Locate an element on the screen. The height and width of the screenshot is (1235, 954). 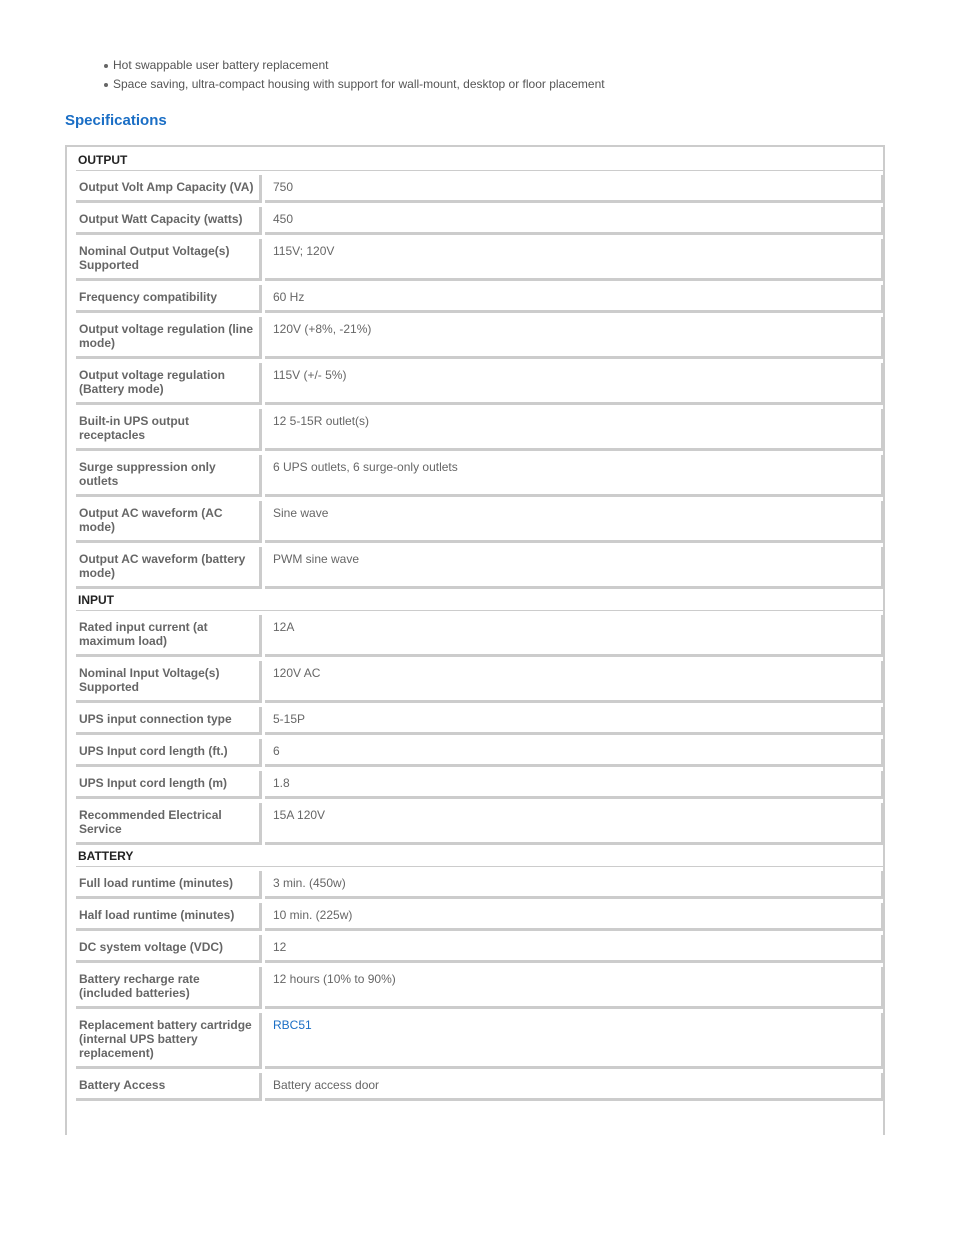
spec-value: 12 hours (10% to 90%) is located at coordinates (574, 988).